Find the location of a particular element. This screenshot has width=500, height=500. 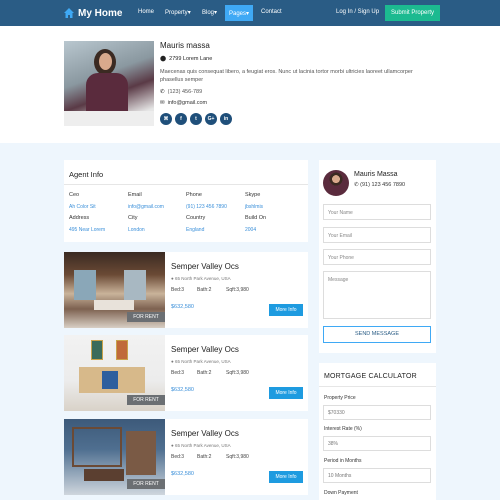

agent-photo is located at coordinates (109, 83).